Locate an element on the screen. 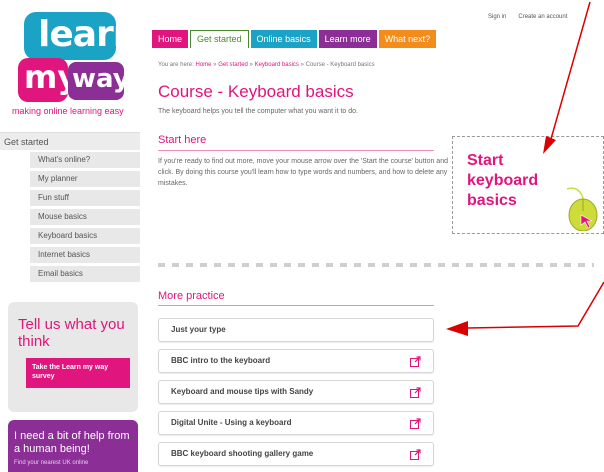 The width and height of the screenshot is (604, 472). logo-way-text: way is located at coordinates (101, 79).